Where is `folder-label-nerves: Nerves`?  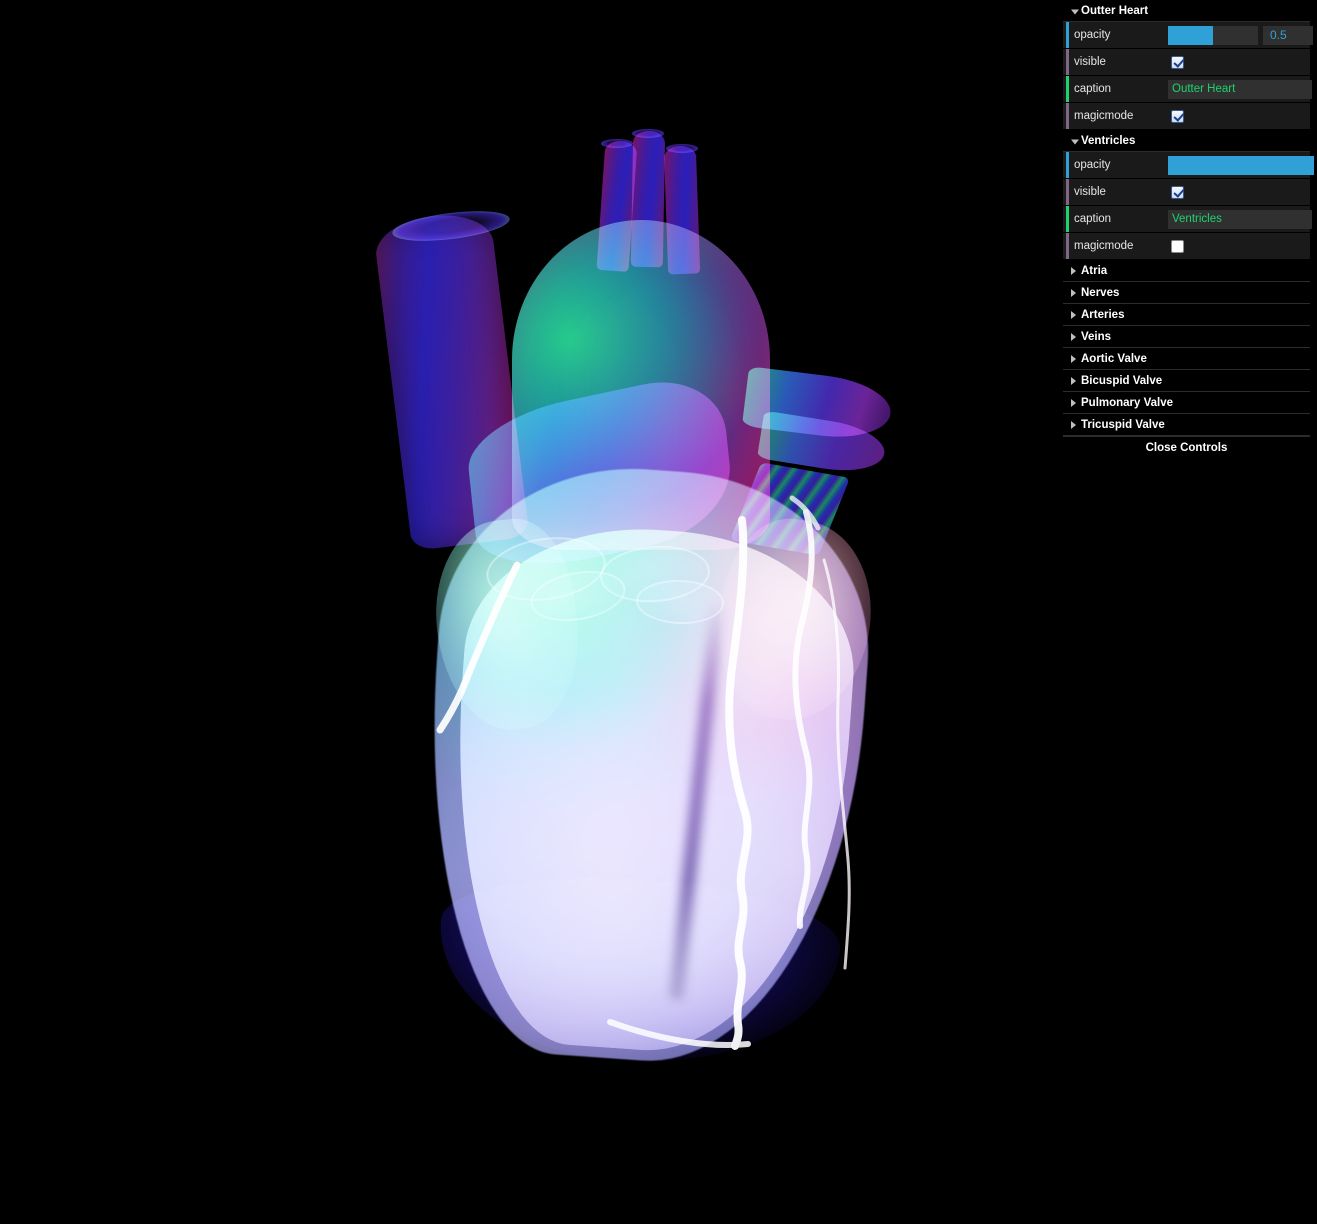
folder-label-nerves: Nerves is located at coordinates (1100, 293).